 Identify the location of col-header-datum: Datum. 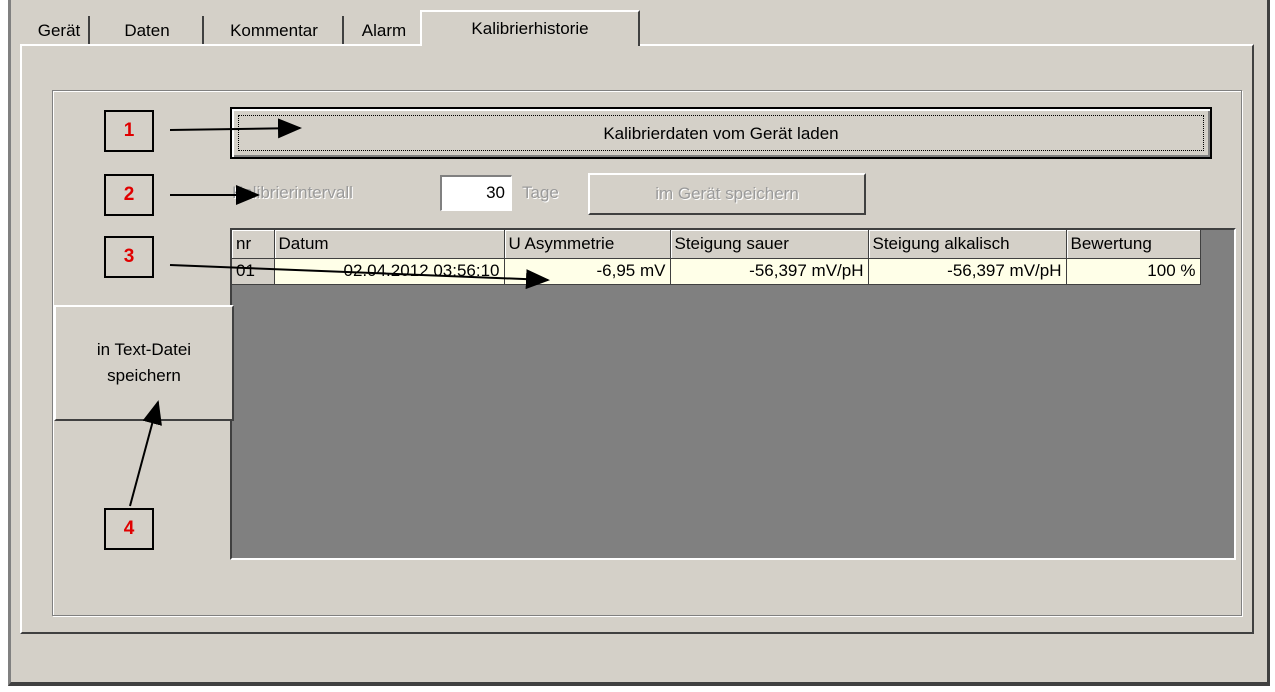
(389, 244).